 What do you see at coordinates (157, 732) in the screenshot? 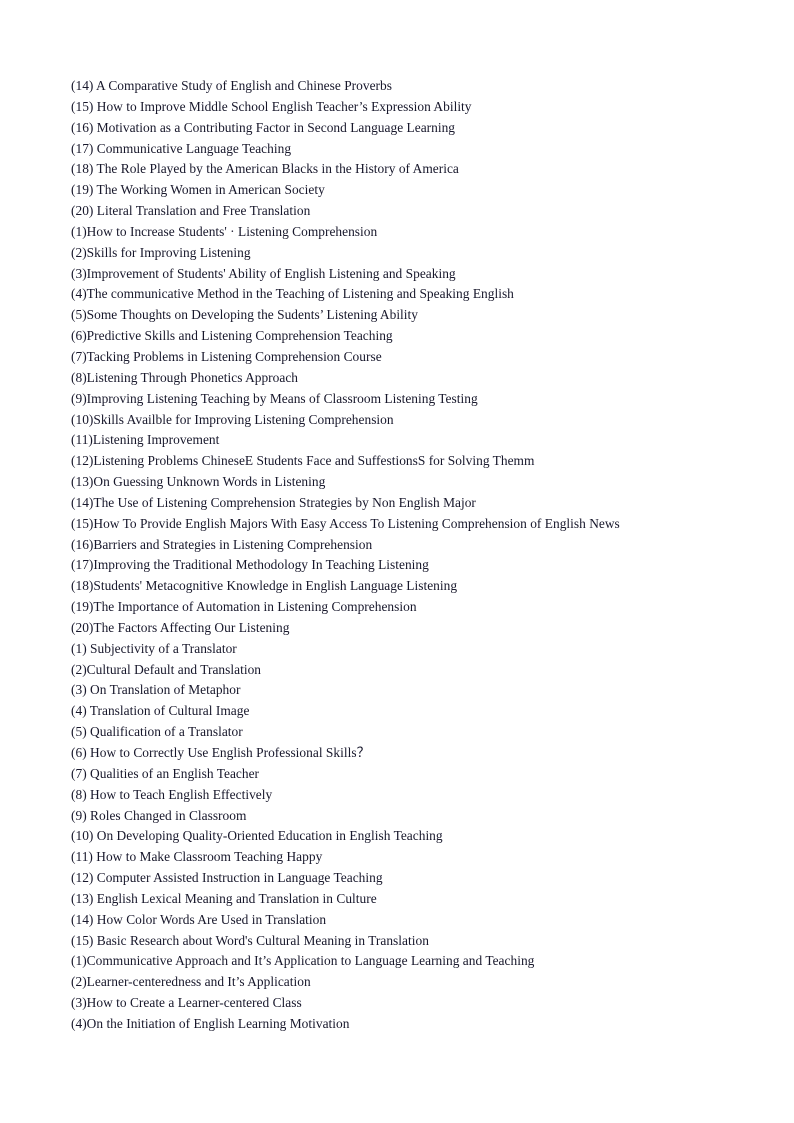
I see `topic-line: (5) Qualification of a Translator` at bounding box center [157, 732].